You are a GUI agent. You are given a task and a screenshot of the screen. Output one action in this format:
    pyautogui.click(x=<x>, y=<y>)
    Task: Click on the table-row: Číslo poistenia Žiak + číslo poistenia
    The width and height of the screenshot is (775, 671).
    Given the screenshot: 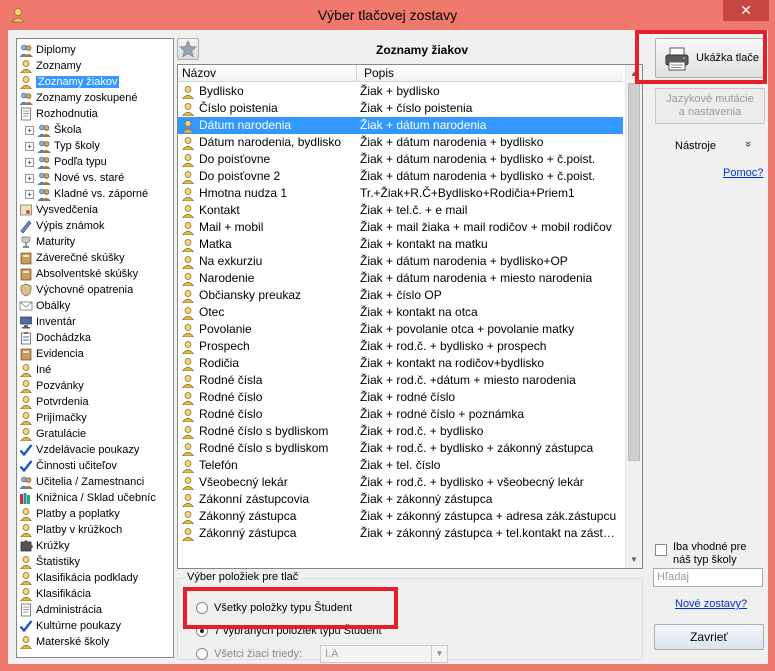 What is the action you would take?
    pyautogui.click(x=400, y=108)
    